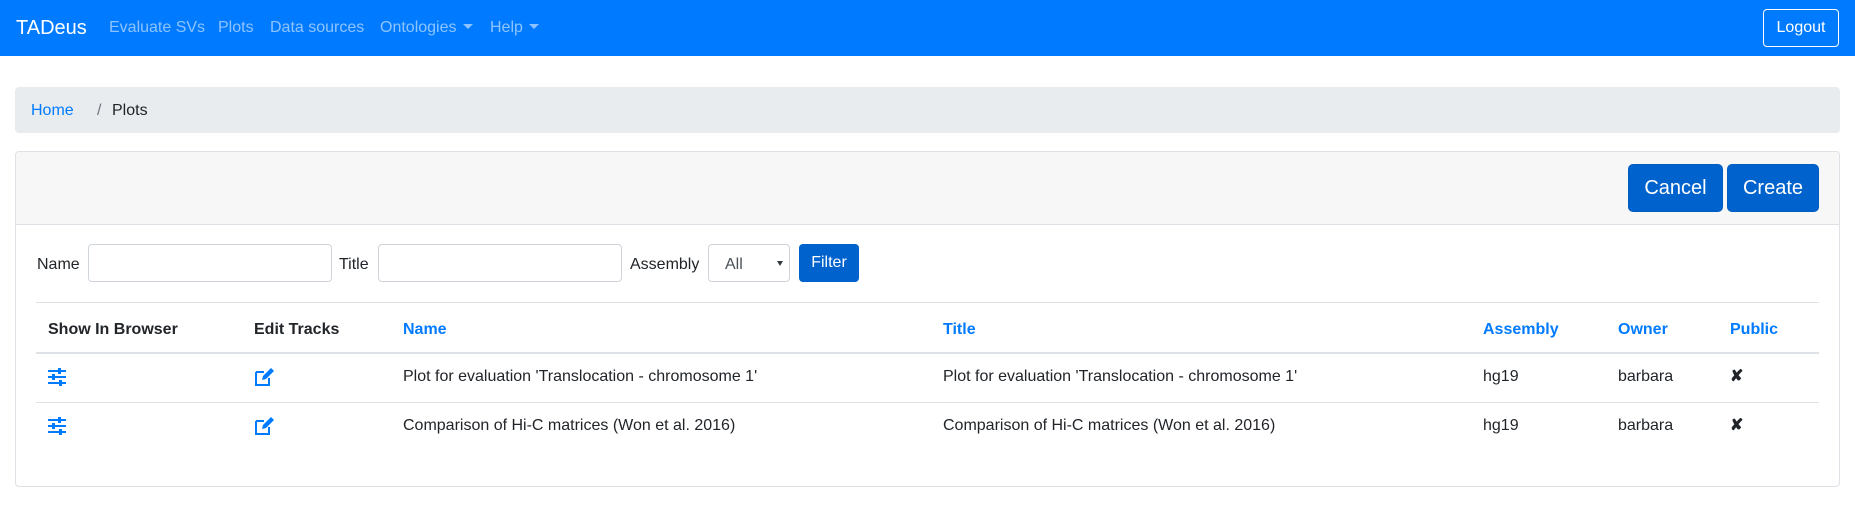  What do you see at coordinates (506, 27) in the screenshot?
I see `nav-help-label: Help` at bounding box center [506, 27].